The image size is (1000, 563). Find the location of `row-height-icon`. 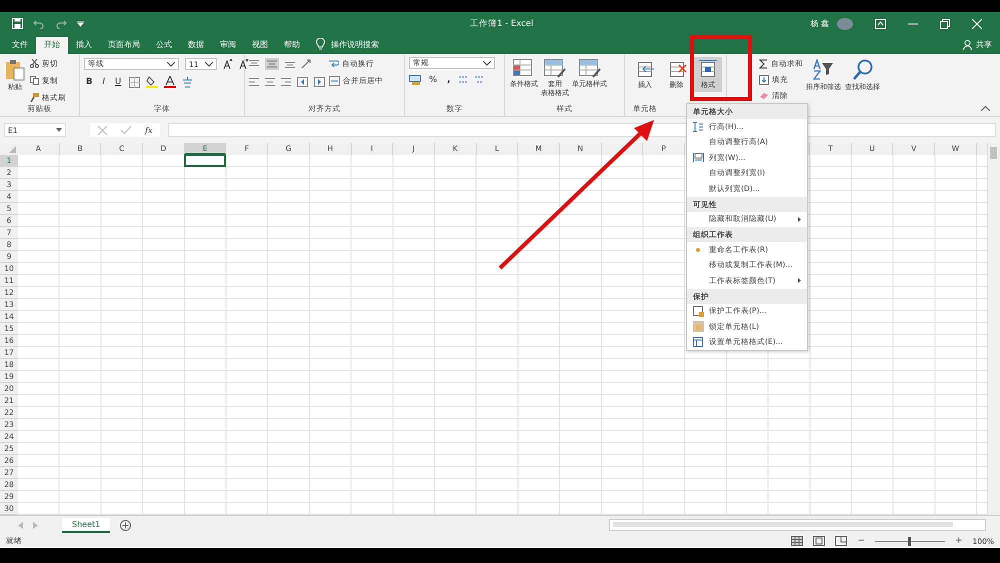

row-height-icon is located at coordinates (698, 127).